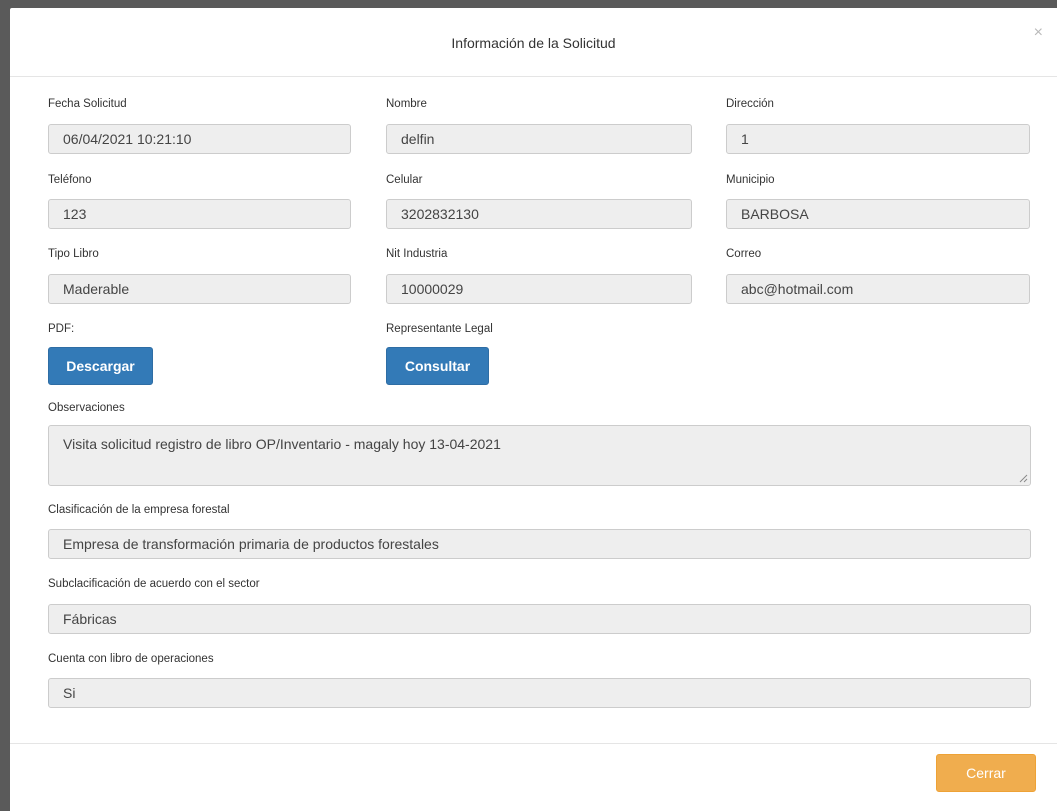 The height and width of the screenshot is (811, 1057). What do you see at coordinates (87, 104) in the screenshot?
I see `label-fecha-solicitud: Fecha Solicitud` at bounding box center [87, 104].